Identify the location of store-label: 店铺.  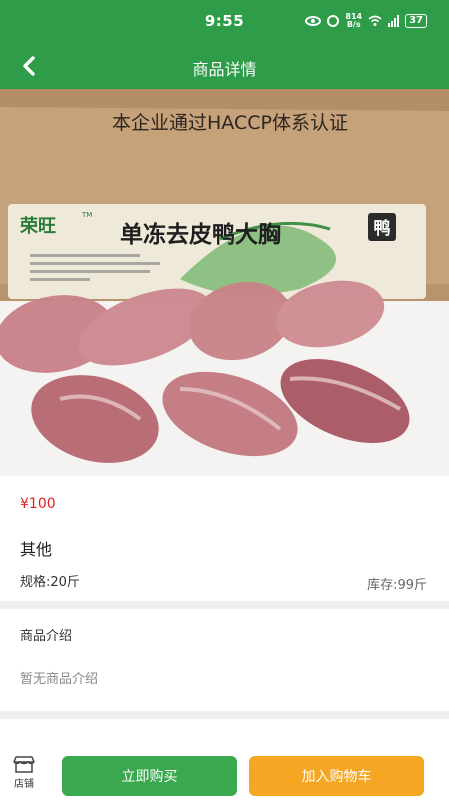
(24, 784).